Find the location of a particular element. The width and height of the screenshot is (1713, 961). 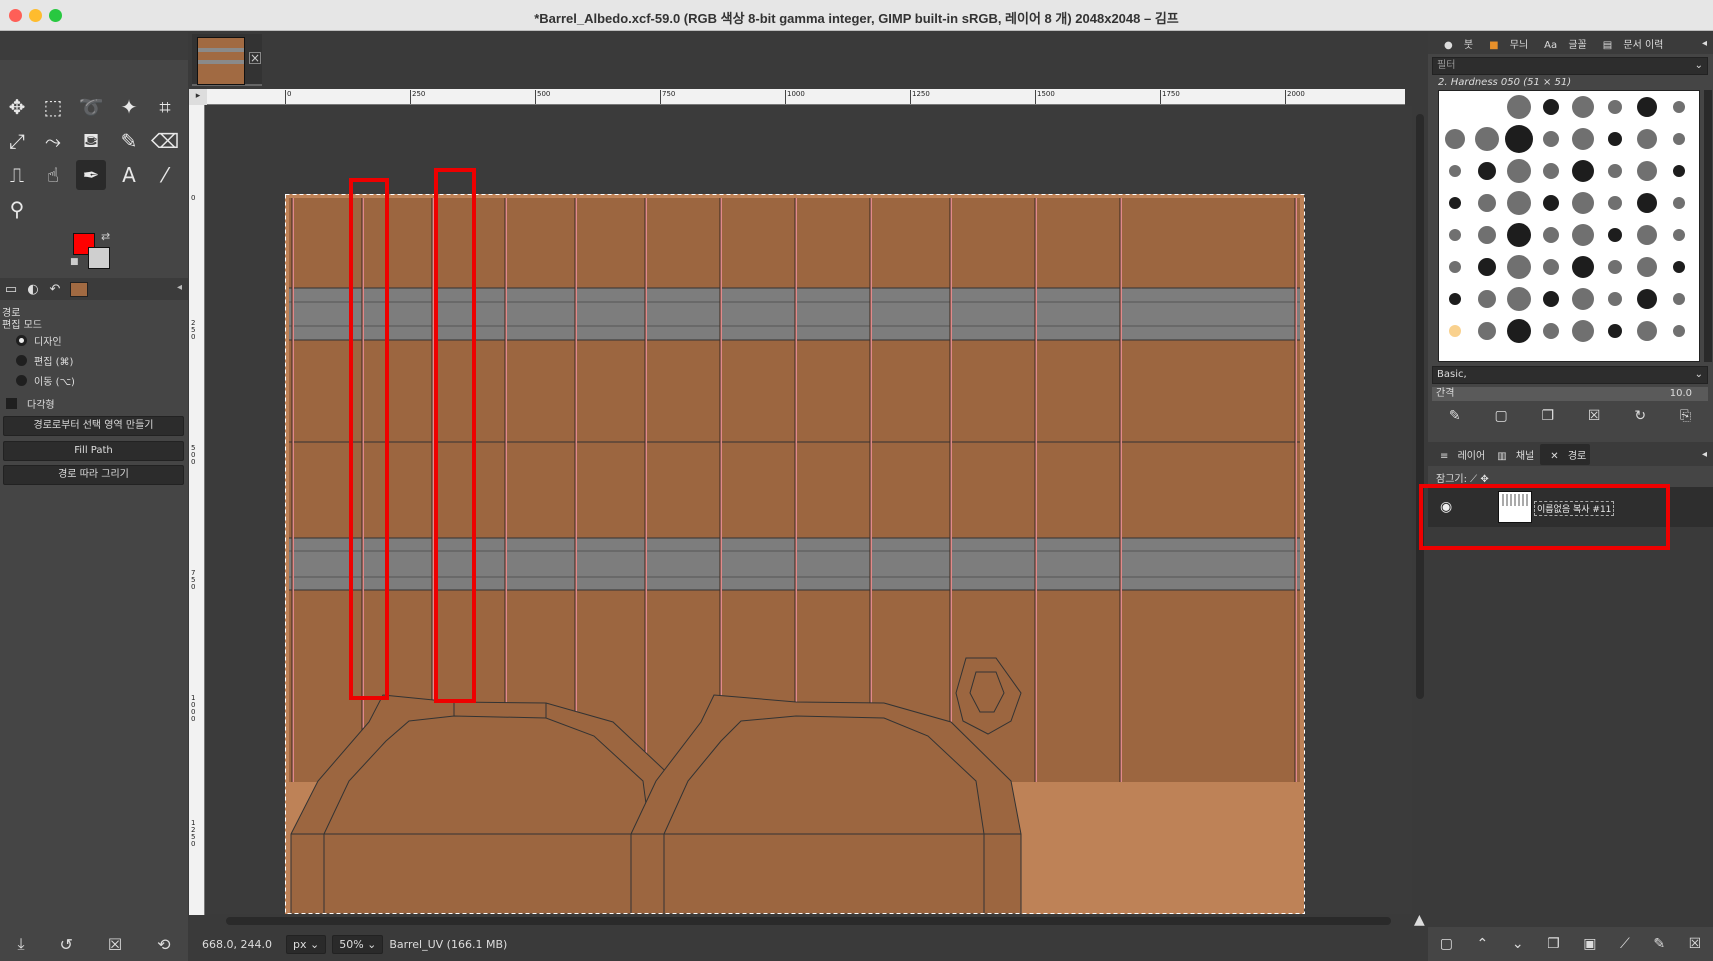

path-to-selection-icon: ▣ is located at coordinates (1589, 944).